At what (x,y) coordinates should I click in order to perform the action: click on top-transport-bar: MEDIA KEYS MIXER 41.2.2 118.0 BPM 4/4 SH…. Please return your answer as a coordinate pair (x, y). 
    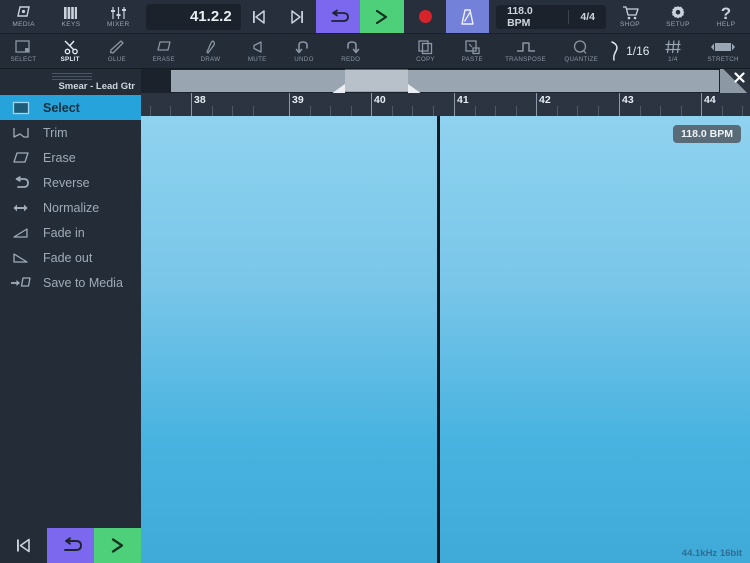
    Looking at the image, I should click on (375, 17).